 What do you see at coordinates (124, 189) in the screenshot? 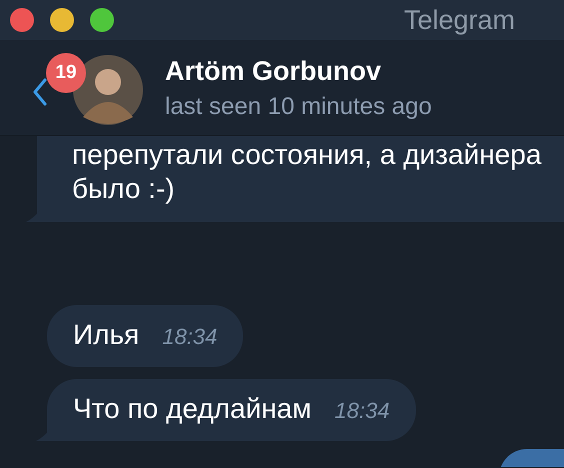
I see `message-text: было :-)` at bounding box center [124, 189].